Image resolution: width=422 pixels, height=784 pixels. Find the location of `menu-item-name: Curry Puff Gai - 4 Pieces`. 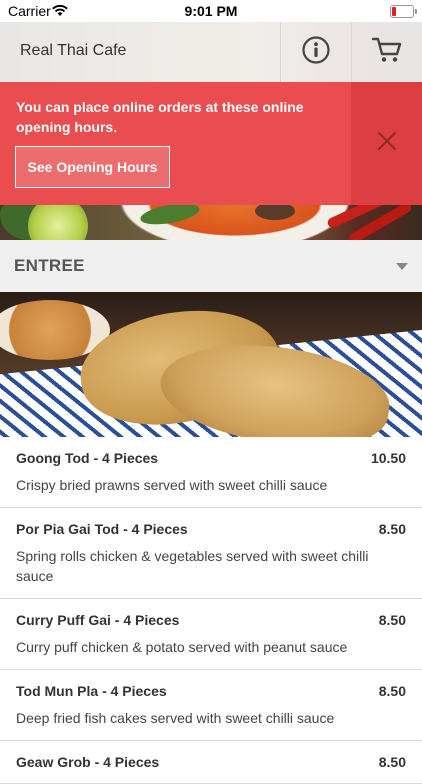

menu-item-name: Curry Puff Gai - 4 Pieces is located at coordinates (98, 620).